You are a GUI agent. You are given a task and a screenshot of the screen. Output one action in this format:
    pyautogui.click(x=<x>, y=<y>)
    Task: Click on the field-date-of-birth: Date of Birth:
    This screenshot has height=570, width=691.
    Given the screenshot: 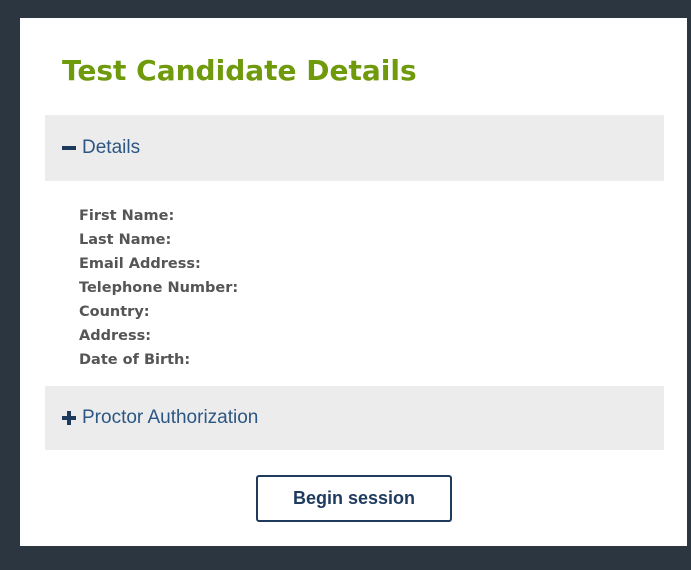 What is the action you would take?
    pyautogui.click(x=135, y=360)
    